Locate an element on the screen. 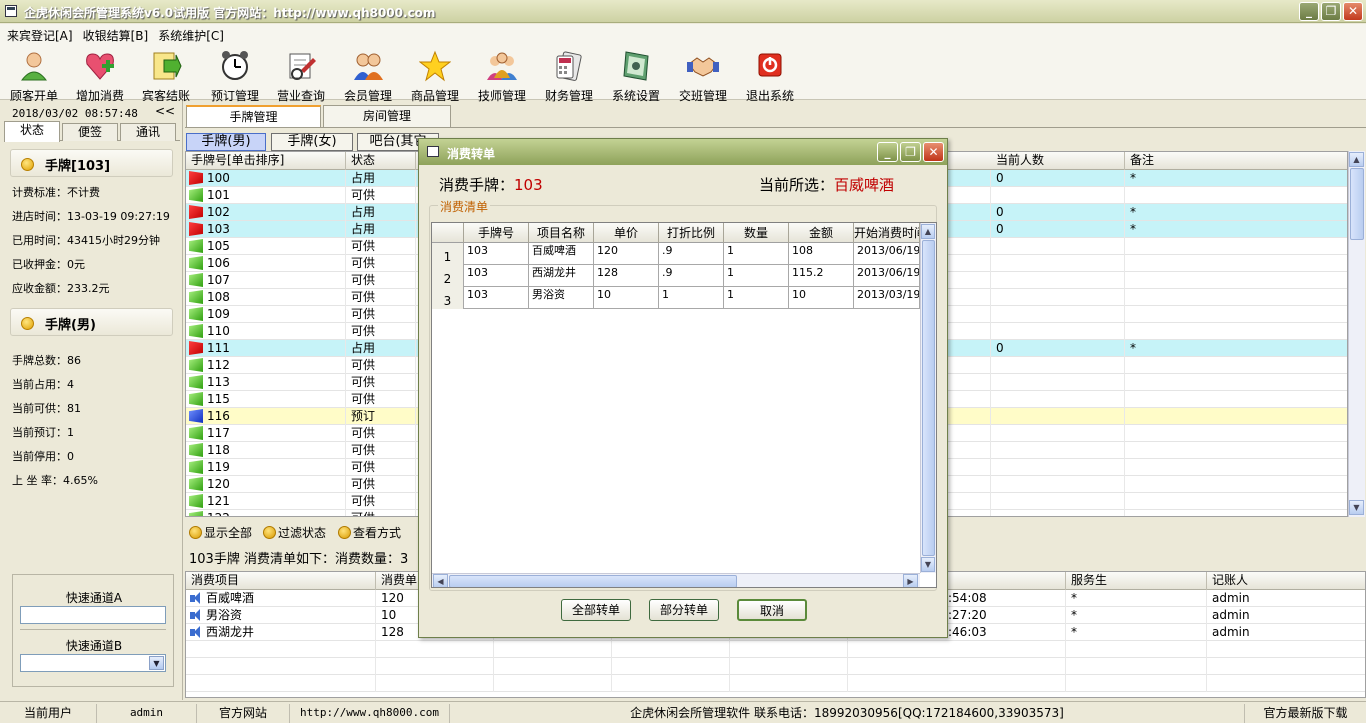 This screenshot has height=723, width=1366. cell-clerk: admin is located at coordinates (1286, 598).